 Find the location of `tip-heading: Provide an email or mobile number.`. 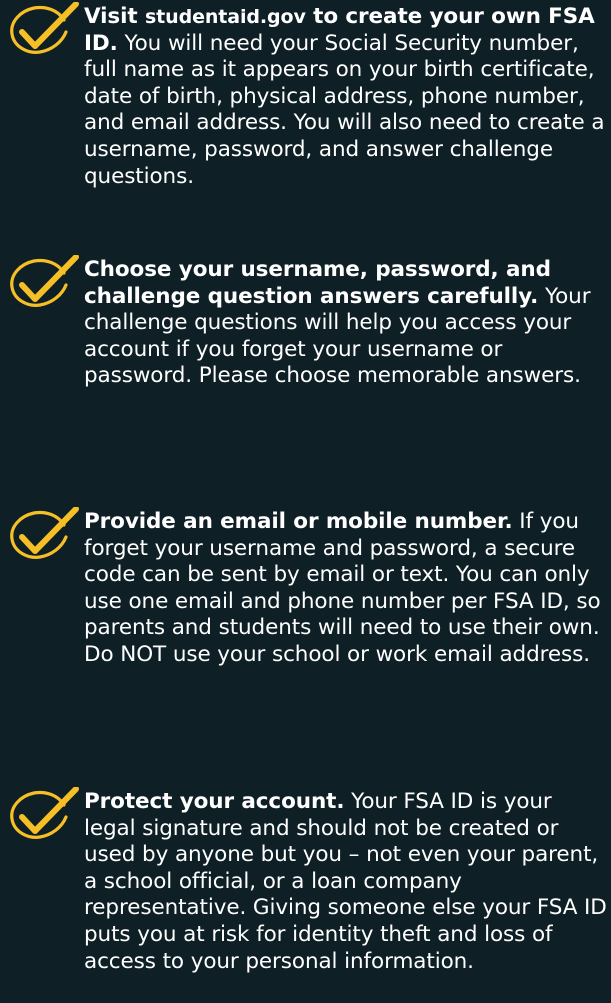

tip-heading: Provide an email or mobile number. is located at coordinates (298, 521).